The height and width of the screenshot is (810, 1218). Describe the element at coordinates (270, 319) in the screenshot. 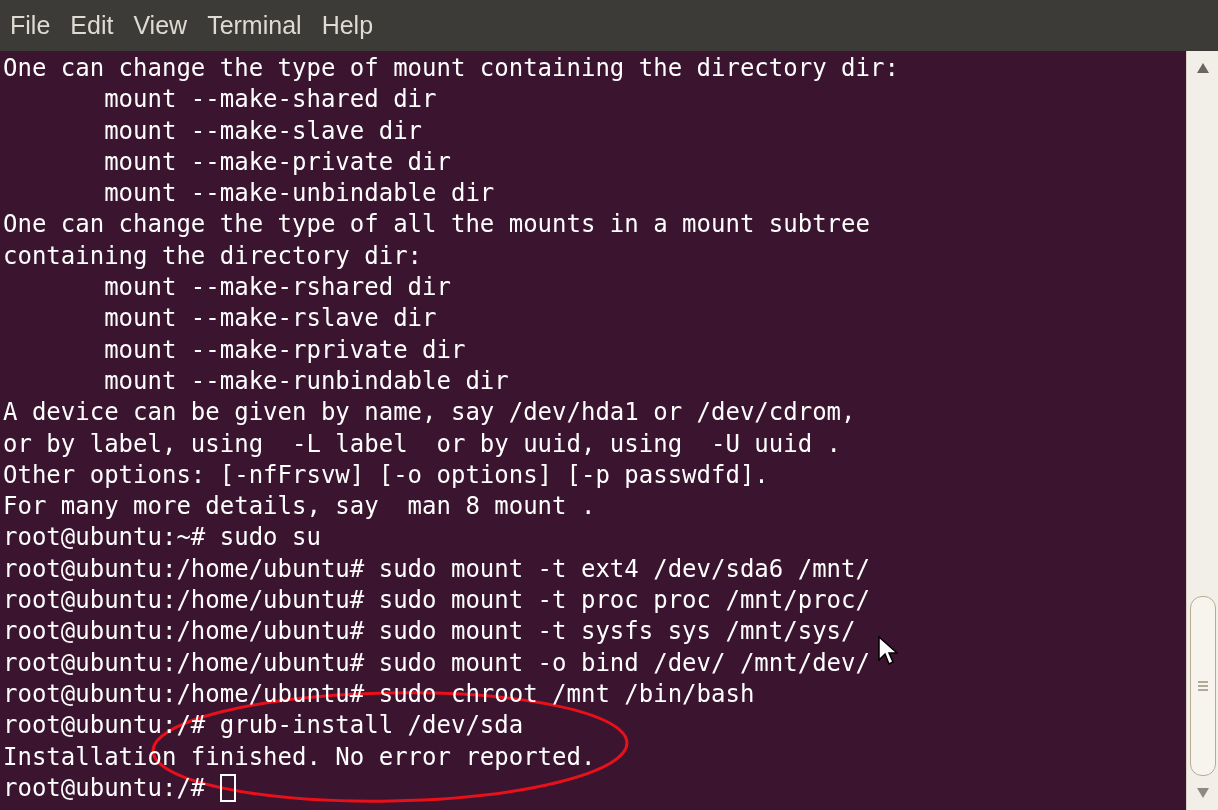

I see `terminal-line: mount --make-rslave dir` at that location.